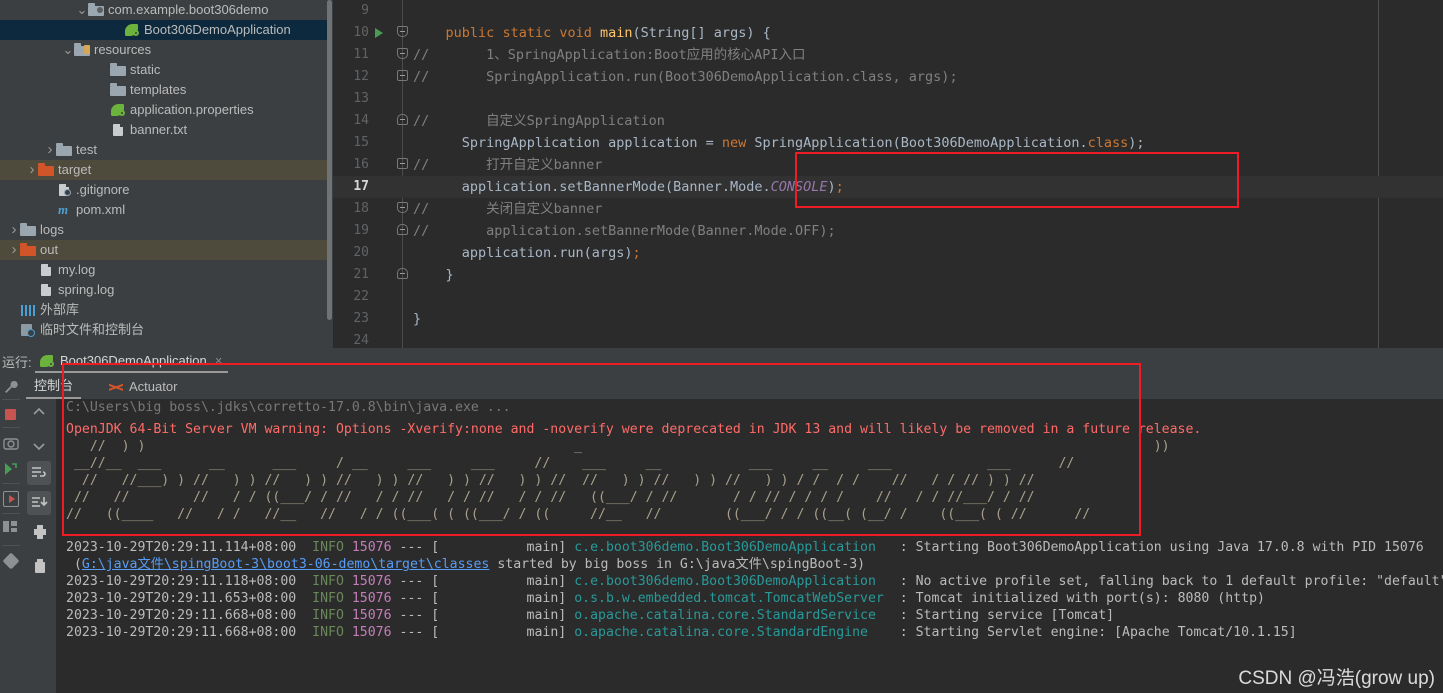  Describe the element at coordinates (361, 98) in the screenshot. I see `line-number: 13` at that location.